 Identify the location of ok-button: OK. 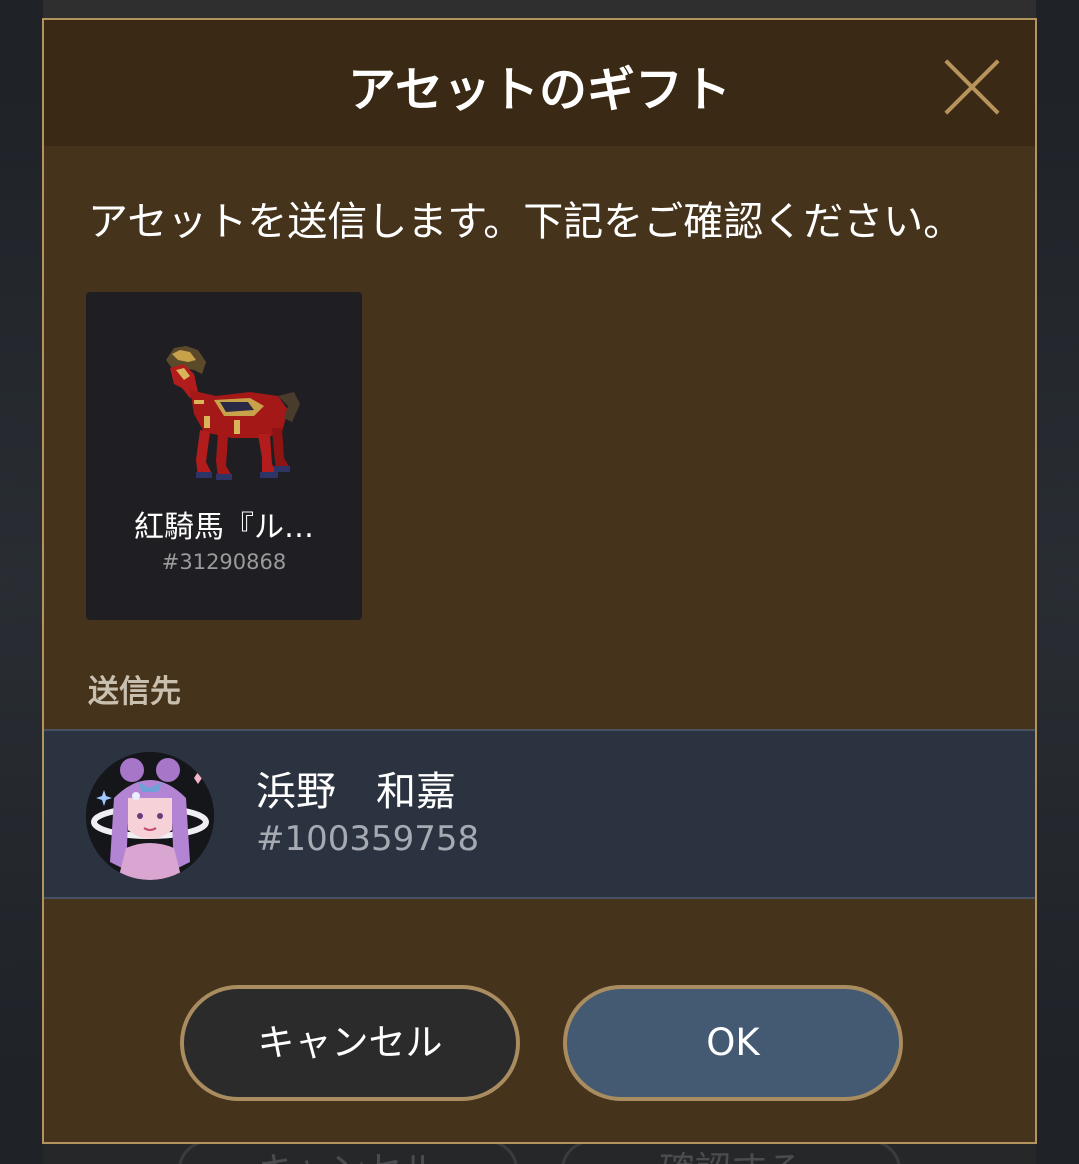
(733, 1043).